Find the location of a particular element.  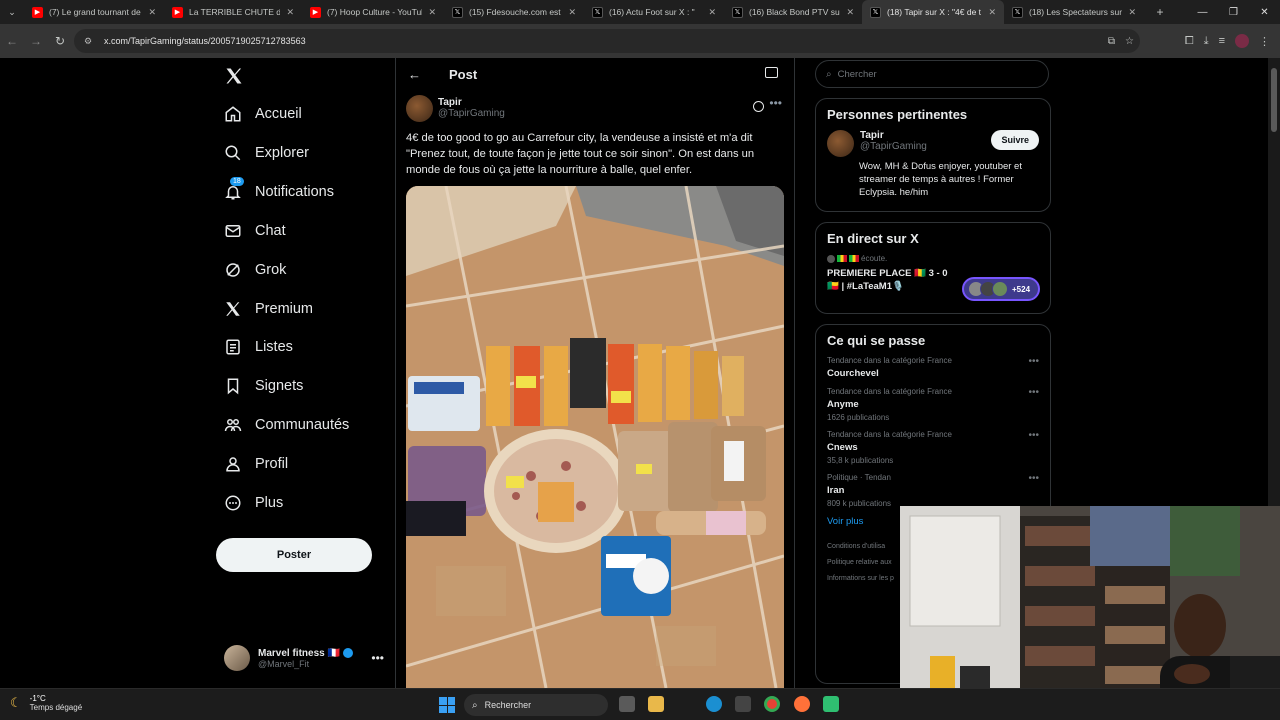

nav-item-premium: Premium is located at coordinates (268, 309).